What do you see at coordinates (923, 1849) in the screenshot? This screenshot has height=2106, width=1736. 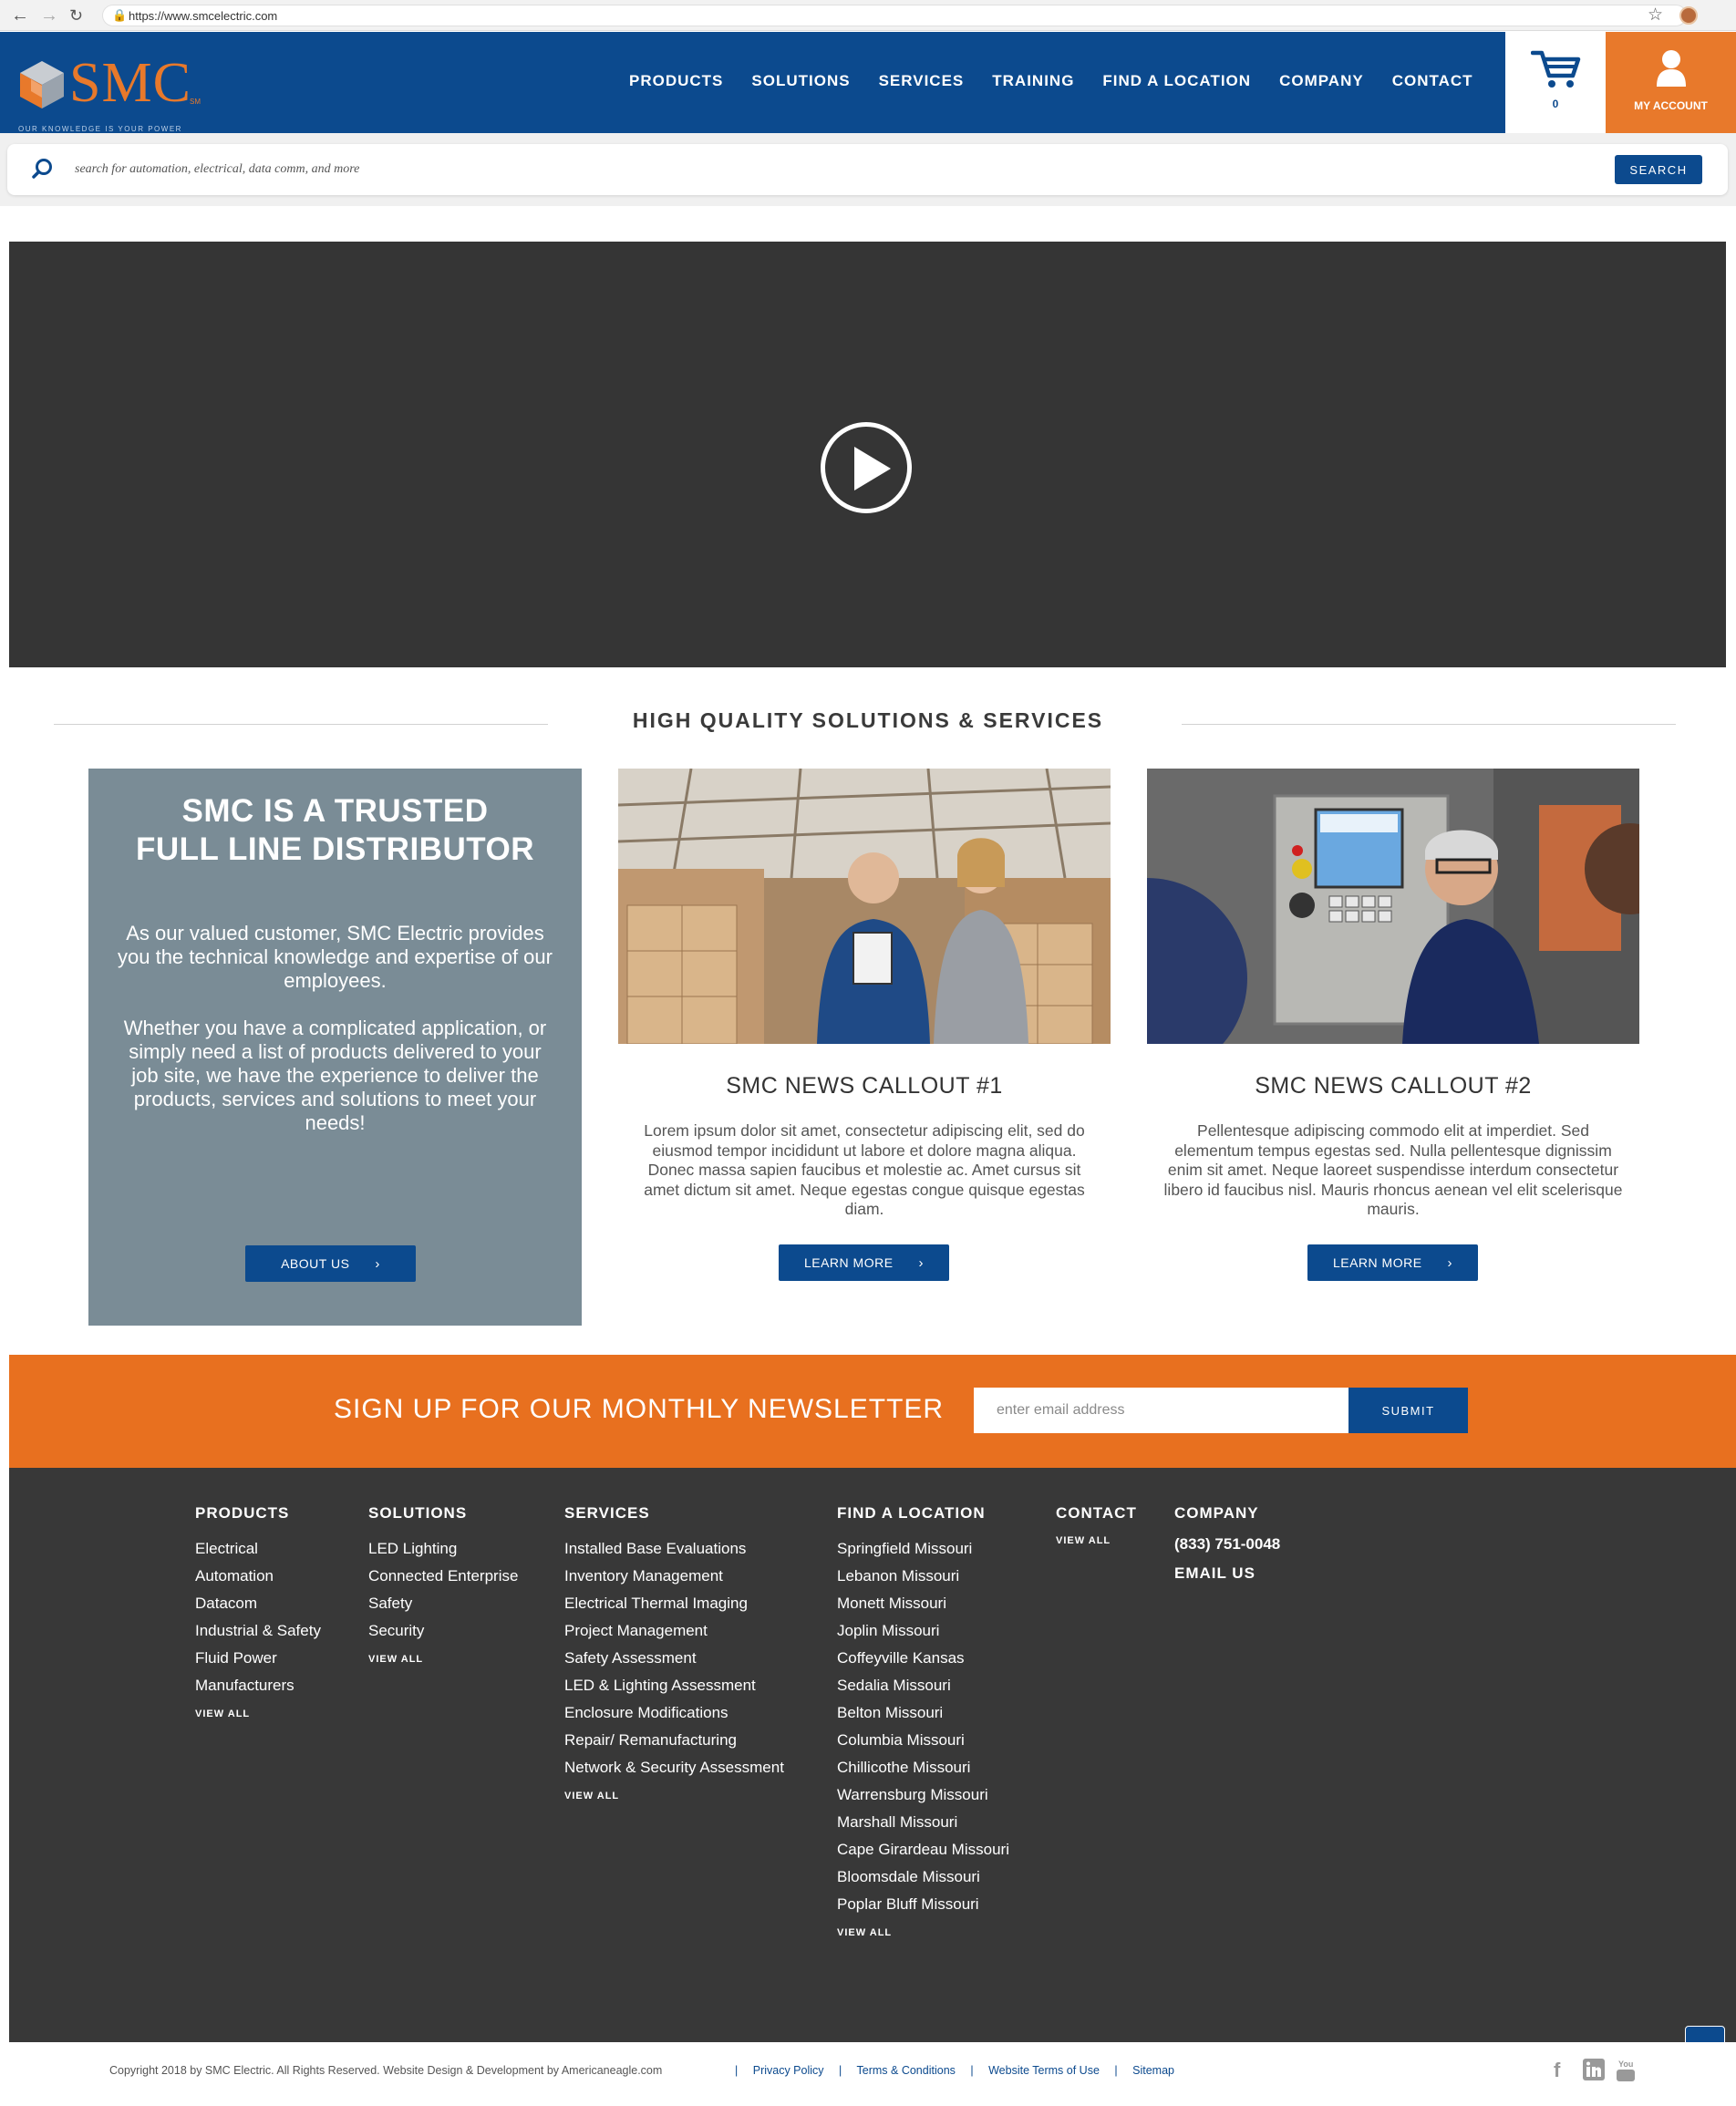 I see `footer-link: Cape Girardeau Missouri` at bounding box center [923, 1849].